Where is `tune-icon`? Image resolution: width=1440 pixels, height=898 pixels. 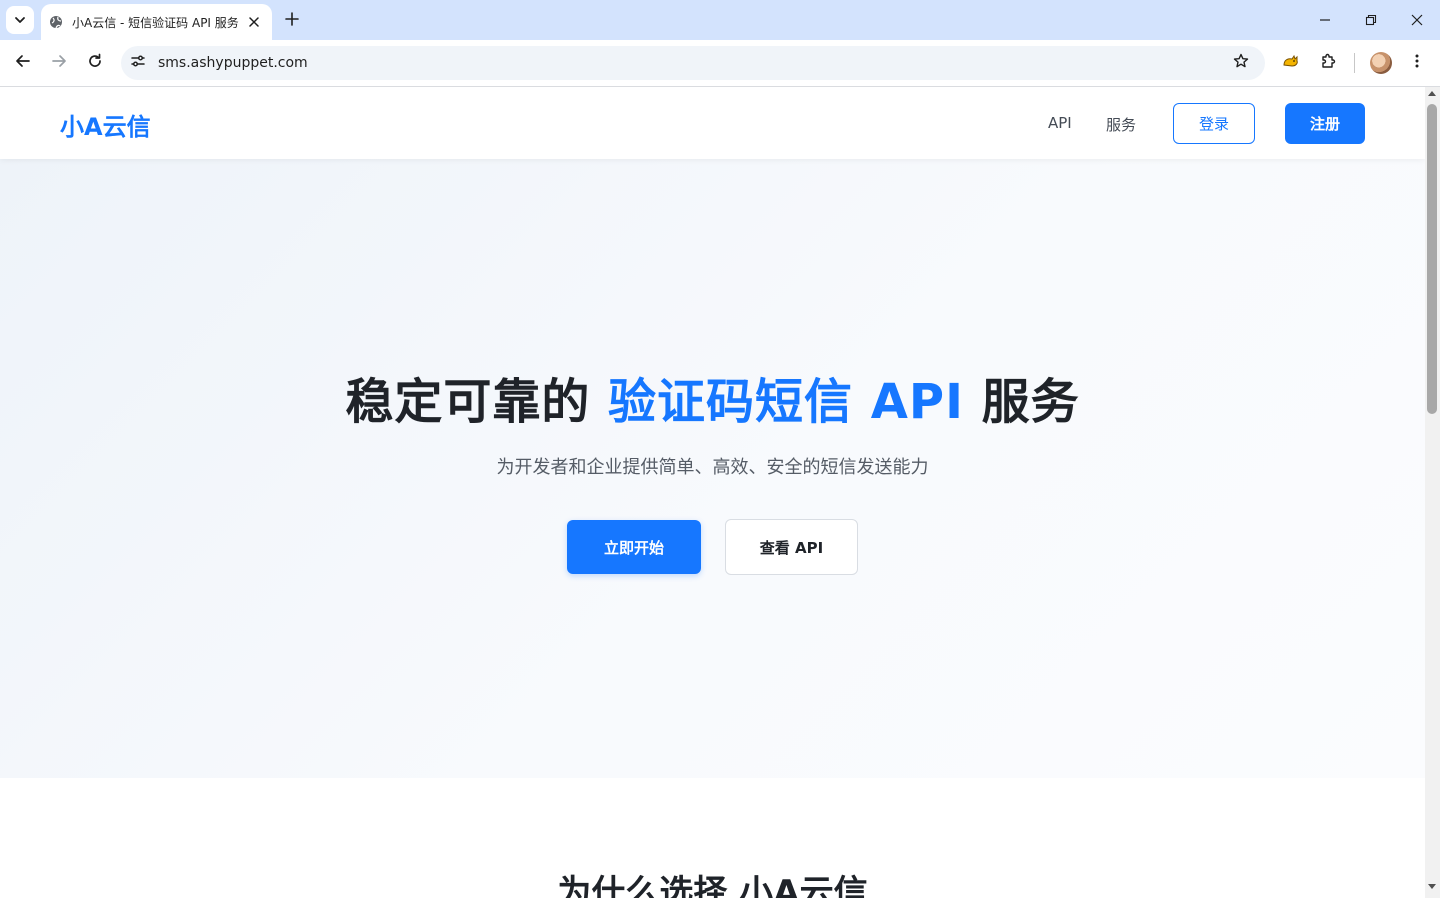 tune-icon is located at coordinates (138, 63).